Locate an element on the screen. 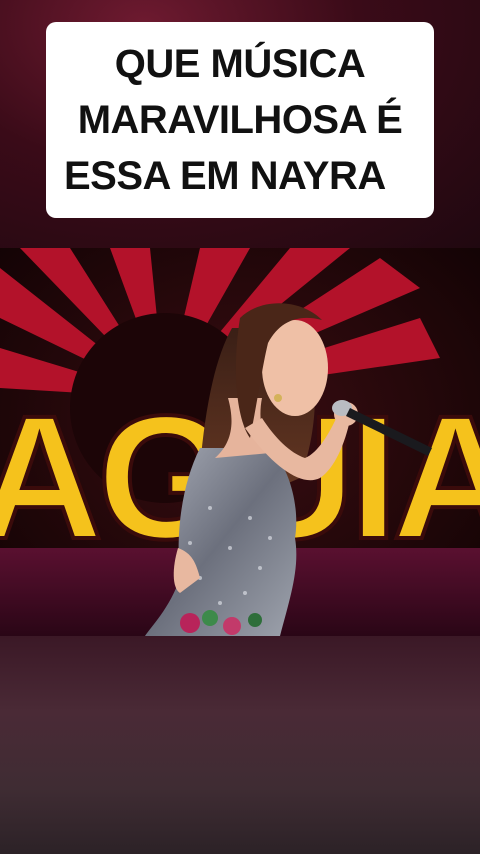 The image size is (480, 854). caption-line-3: ESSA EM NAYRA is located at coordinates (225, 176).